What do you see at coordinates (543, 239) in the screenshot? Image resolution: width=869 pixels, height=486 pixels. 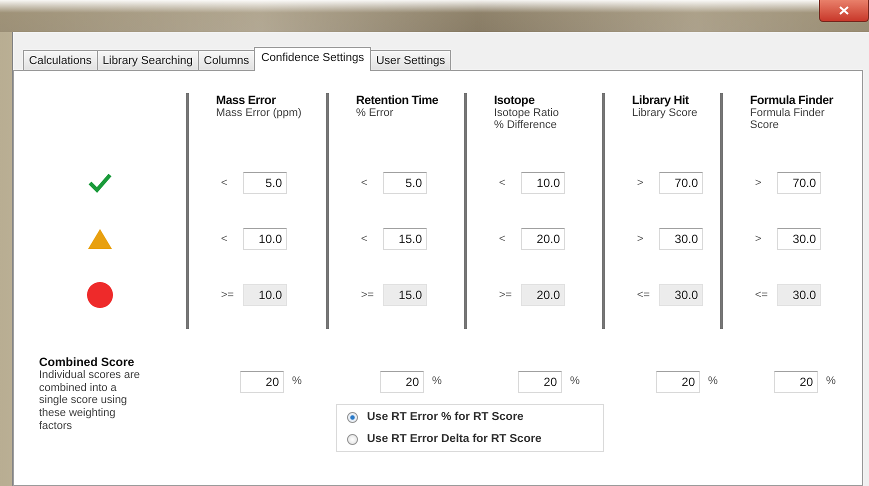 I see `threshold-field: 20.0` at bounding box center [543, 239].